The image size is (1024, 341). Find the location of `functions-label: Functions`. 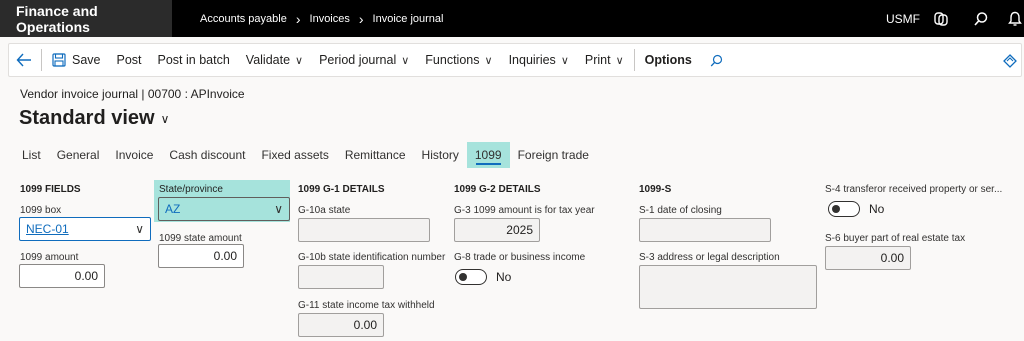

functions-label: Functions is located at coordinates (452, 60).